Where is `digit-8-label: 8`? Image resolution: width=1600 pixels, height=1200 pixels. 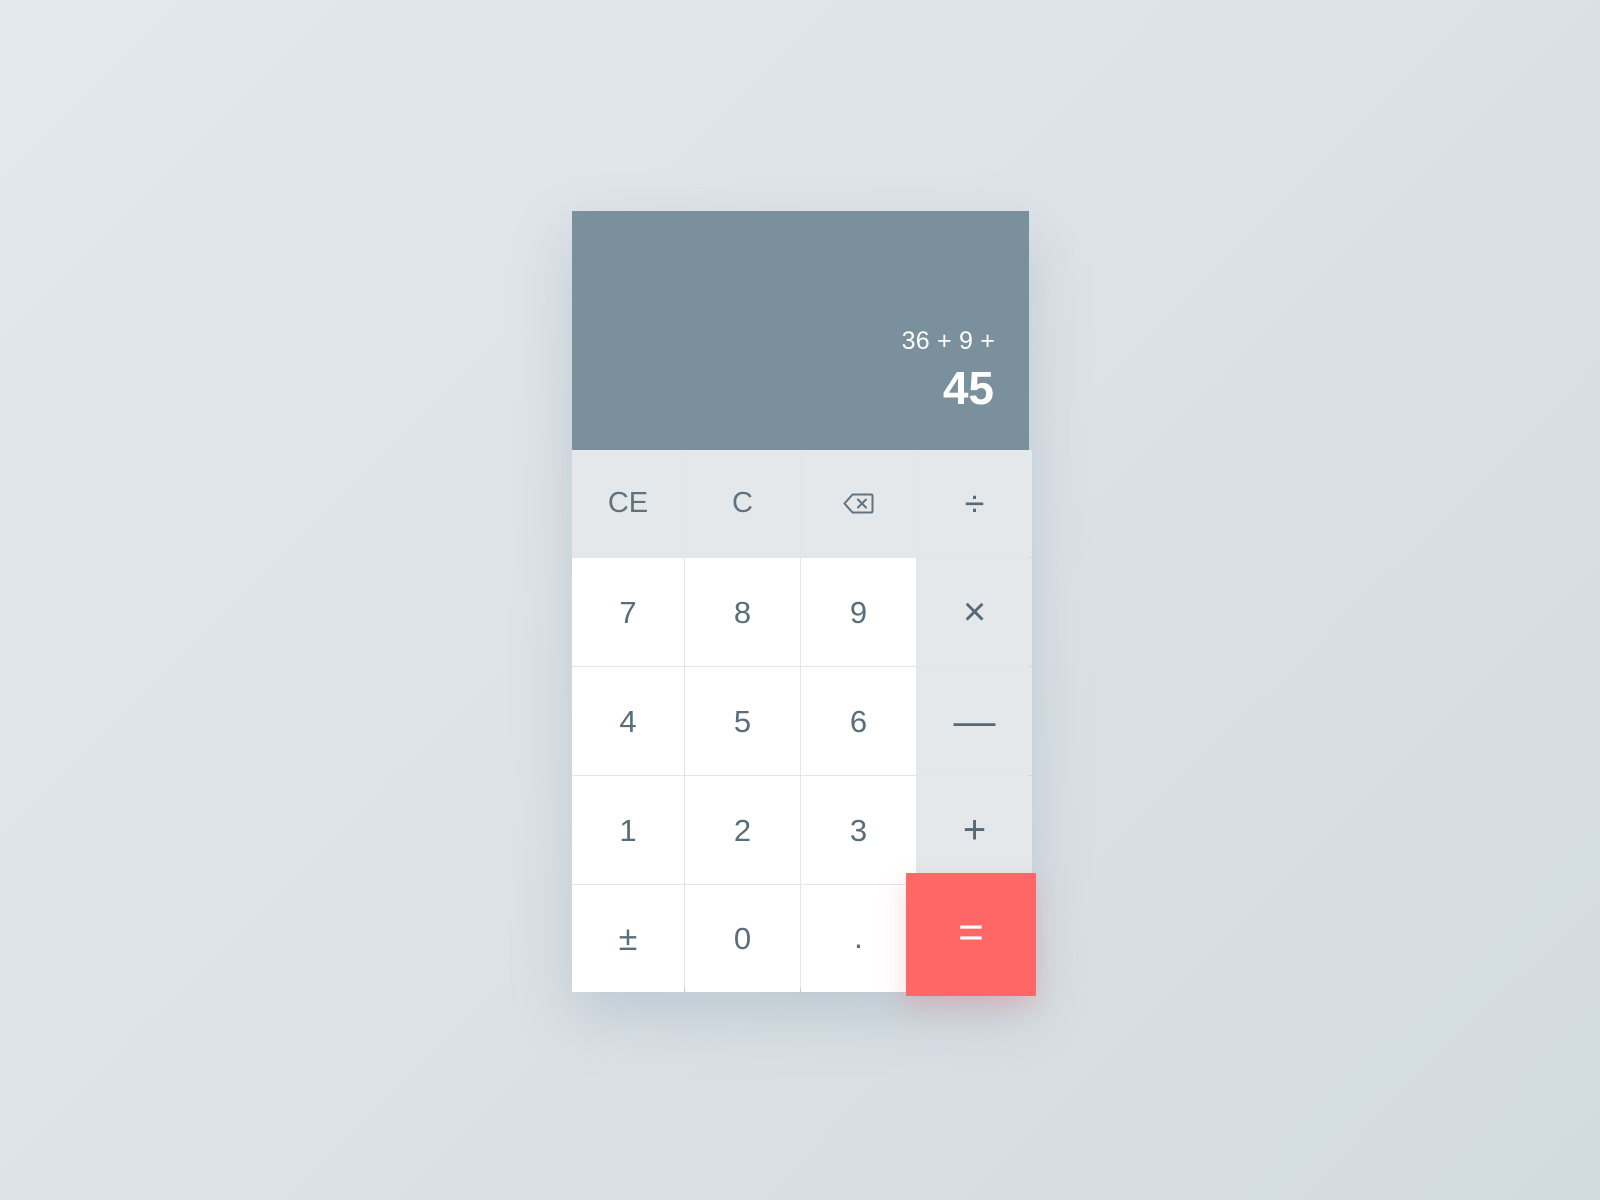
digit-8-label: 8 is located at coordinates (742, 612).